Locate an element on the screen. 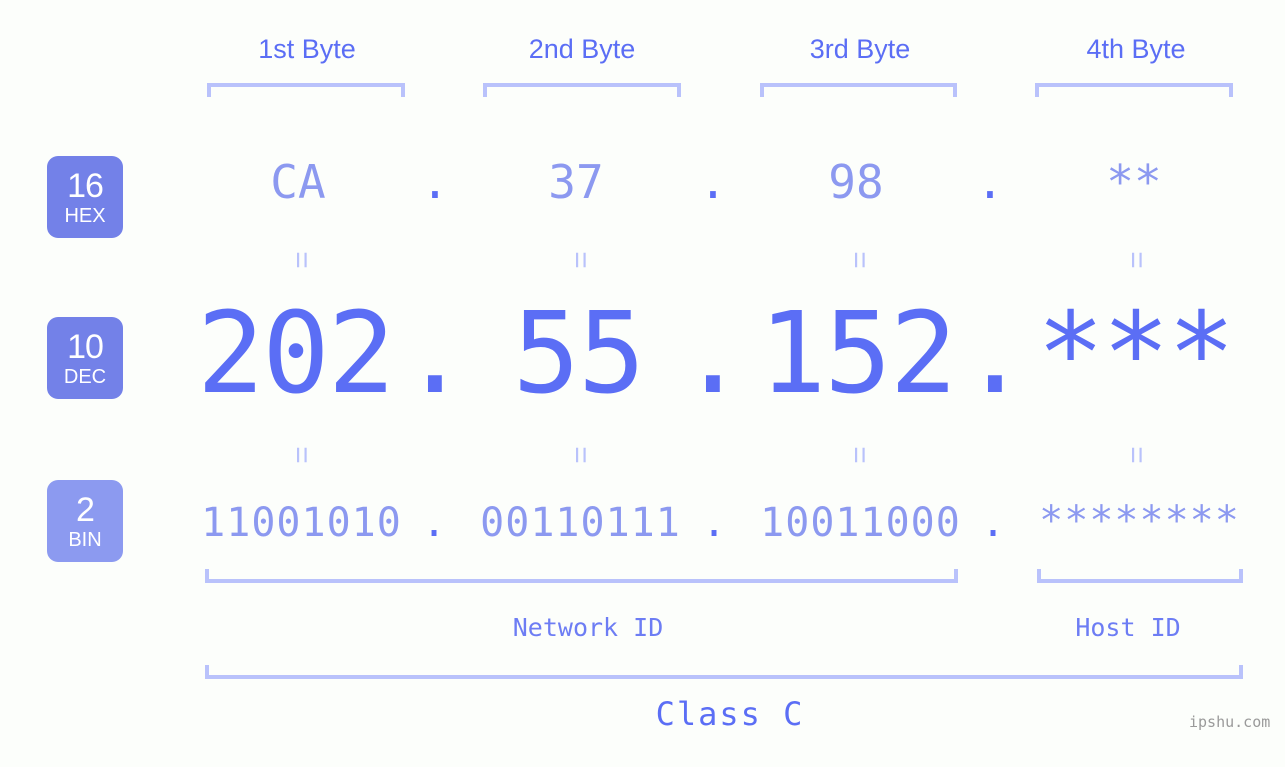 This screenshot has width=1285, height=767. equals-marker-dec-bin-1: = is located at coordinates (301, 455).